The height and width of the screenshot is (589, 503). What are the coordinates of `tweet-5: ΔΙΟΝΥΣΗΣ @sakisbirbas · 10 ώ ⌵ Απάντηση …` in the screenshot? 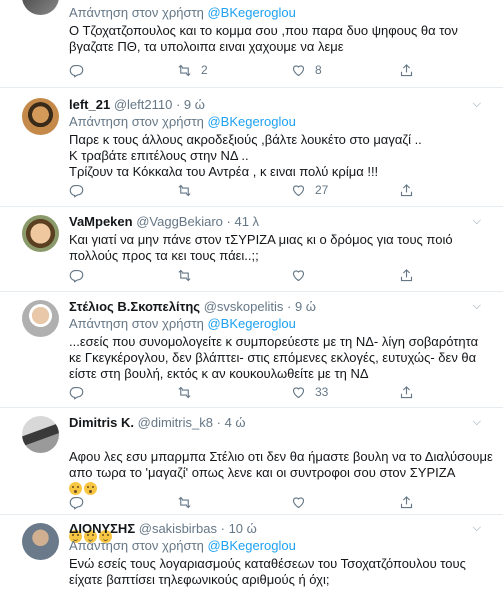 It's located at (251, 552).